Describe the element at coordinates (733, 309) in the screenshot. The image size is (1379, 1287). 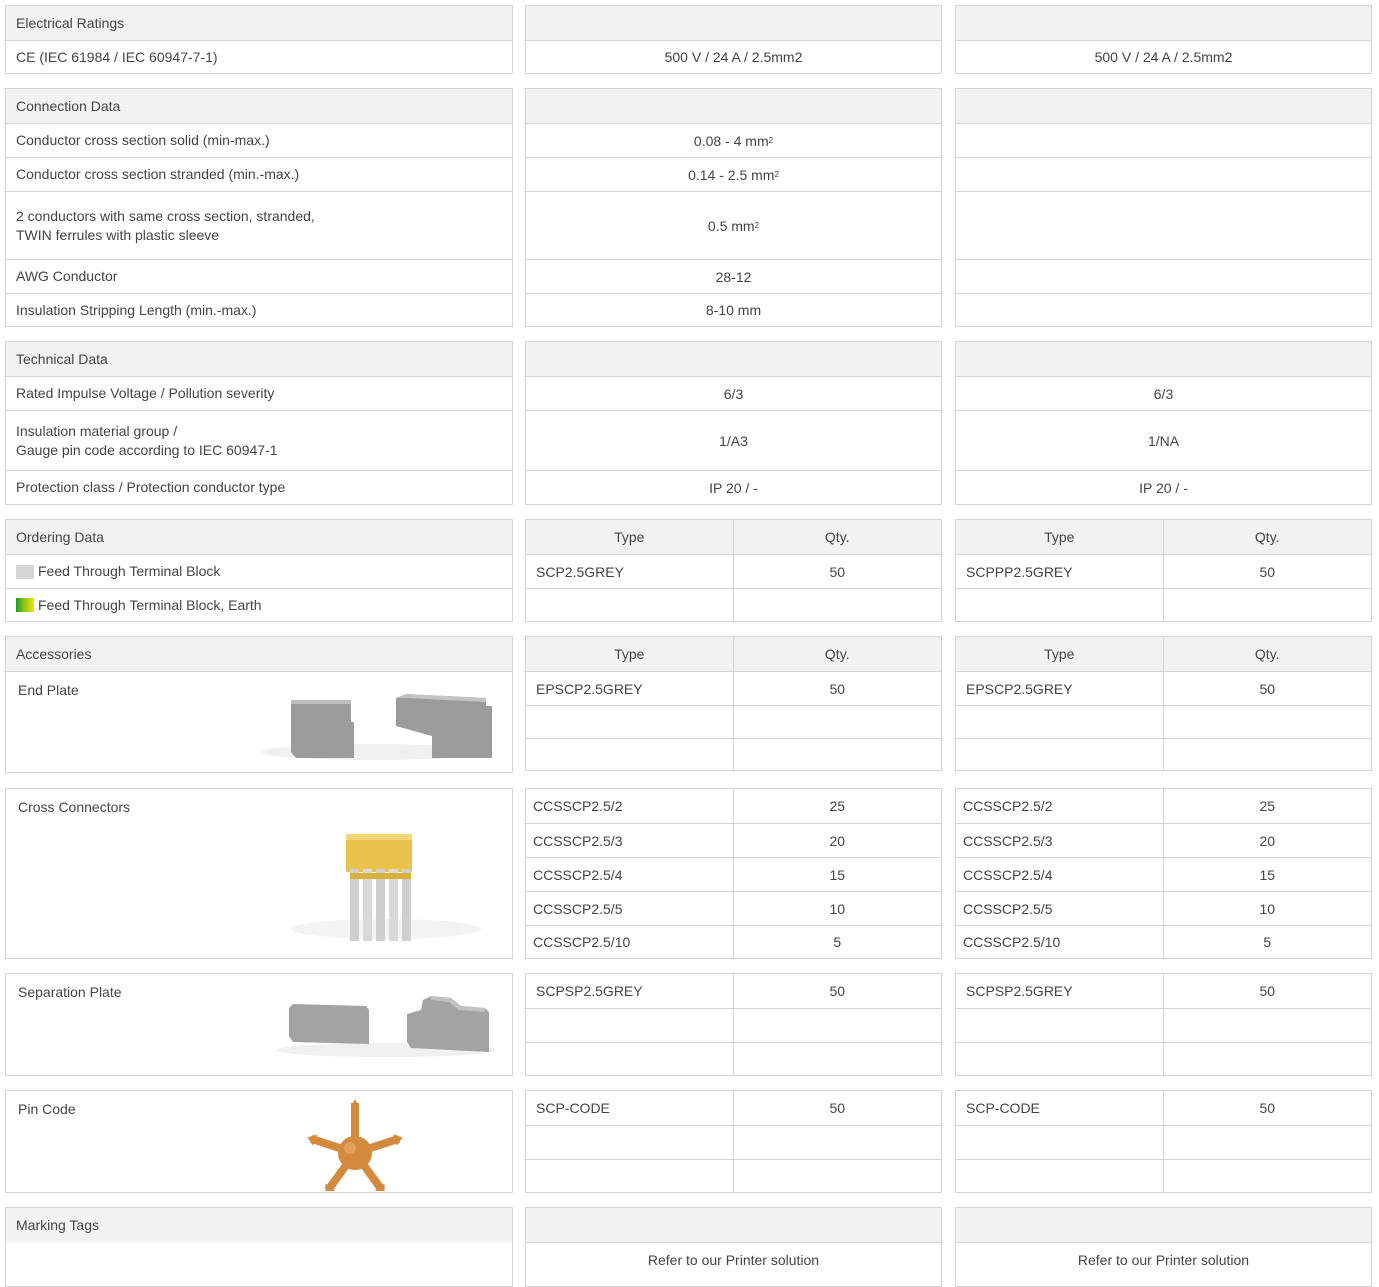
I see `strip-value-a: 8-10 mm` at that location.